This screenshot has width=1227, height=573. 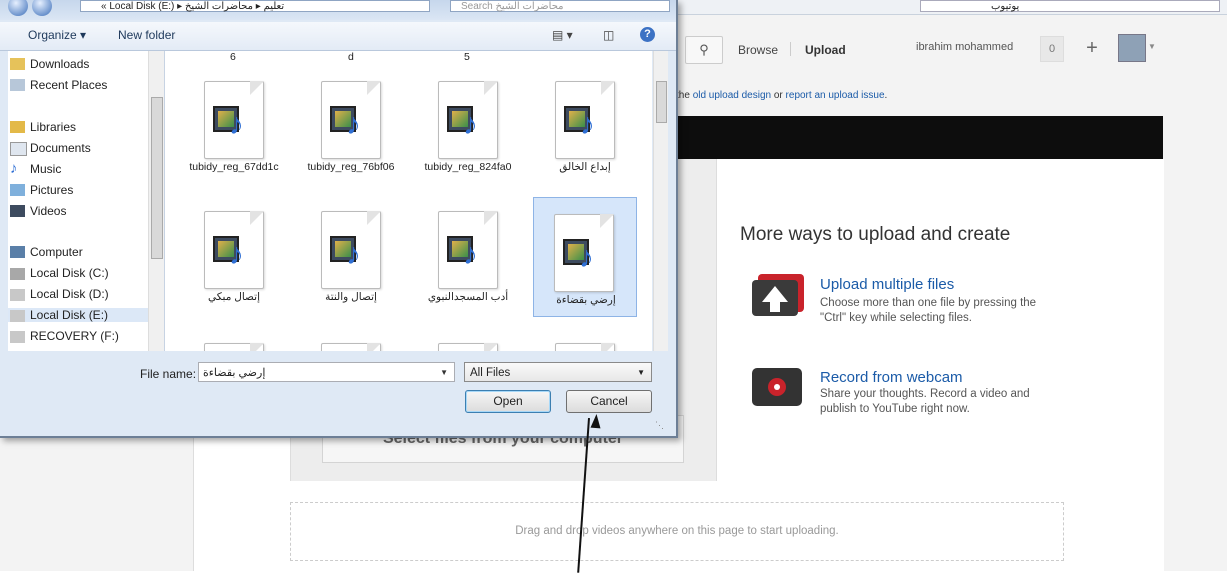 I want to click on browser-toolbar: يوتيوب, so click(x=943, y=7).